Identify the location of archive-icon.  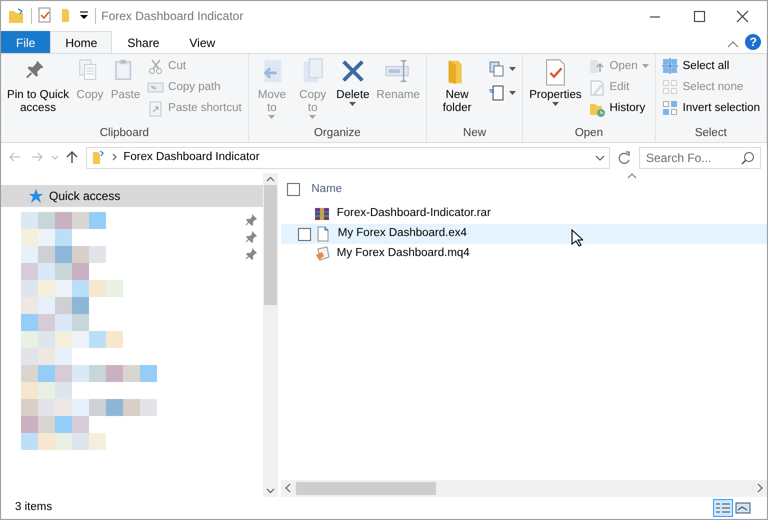
(322, 214).